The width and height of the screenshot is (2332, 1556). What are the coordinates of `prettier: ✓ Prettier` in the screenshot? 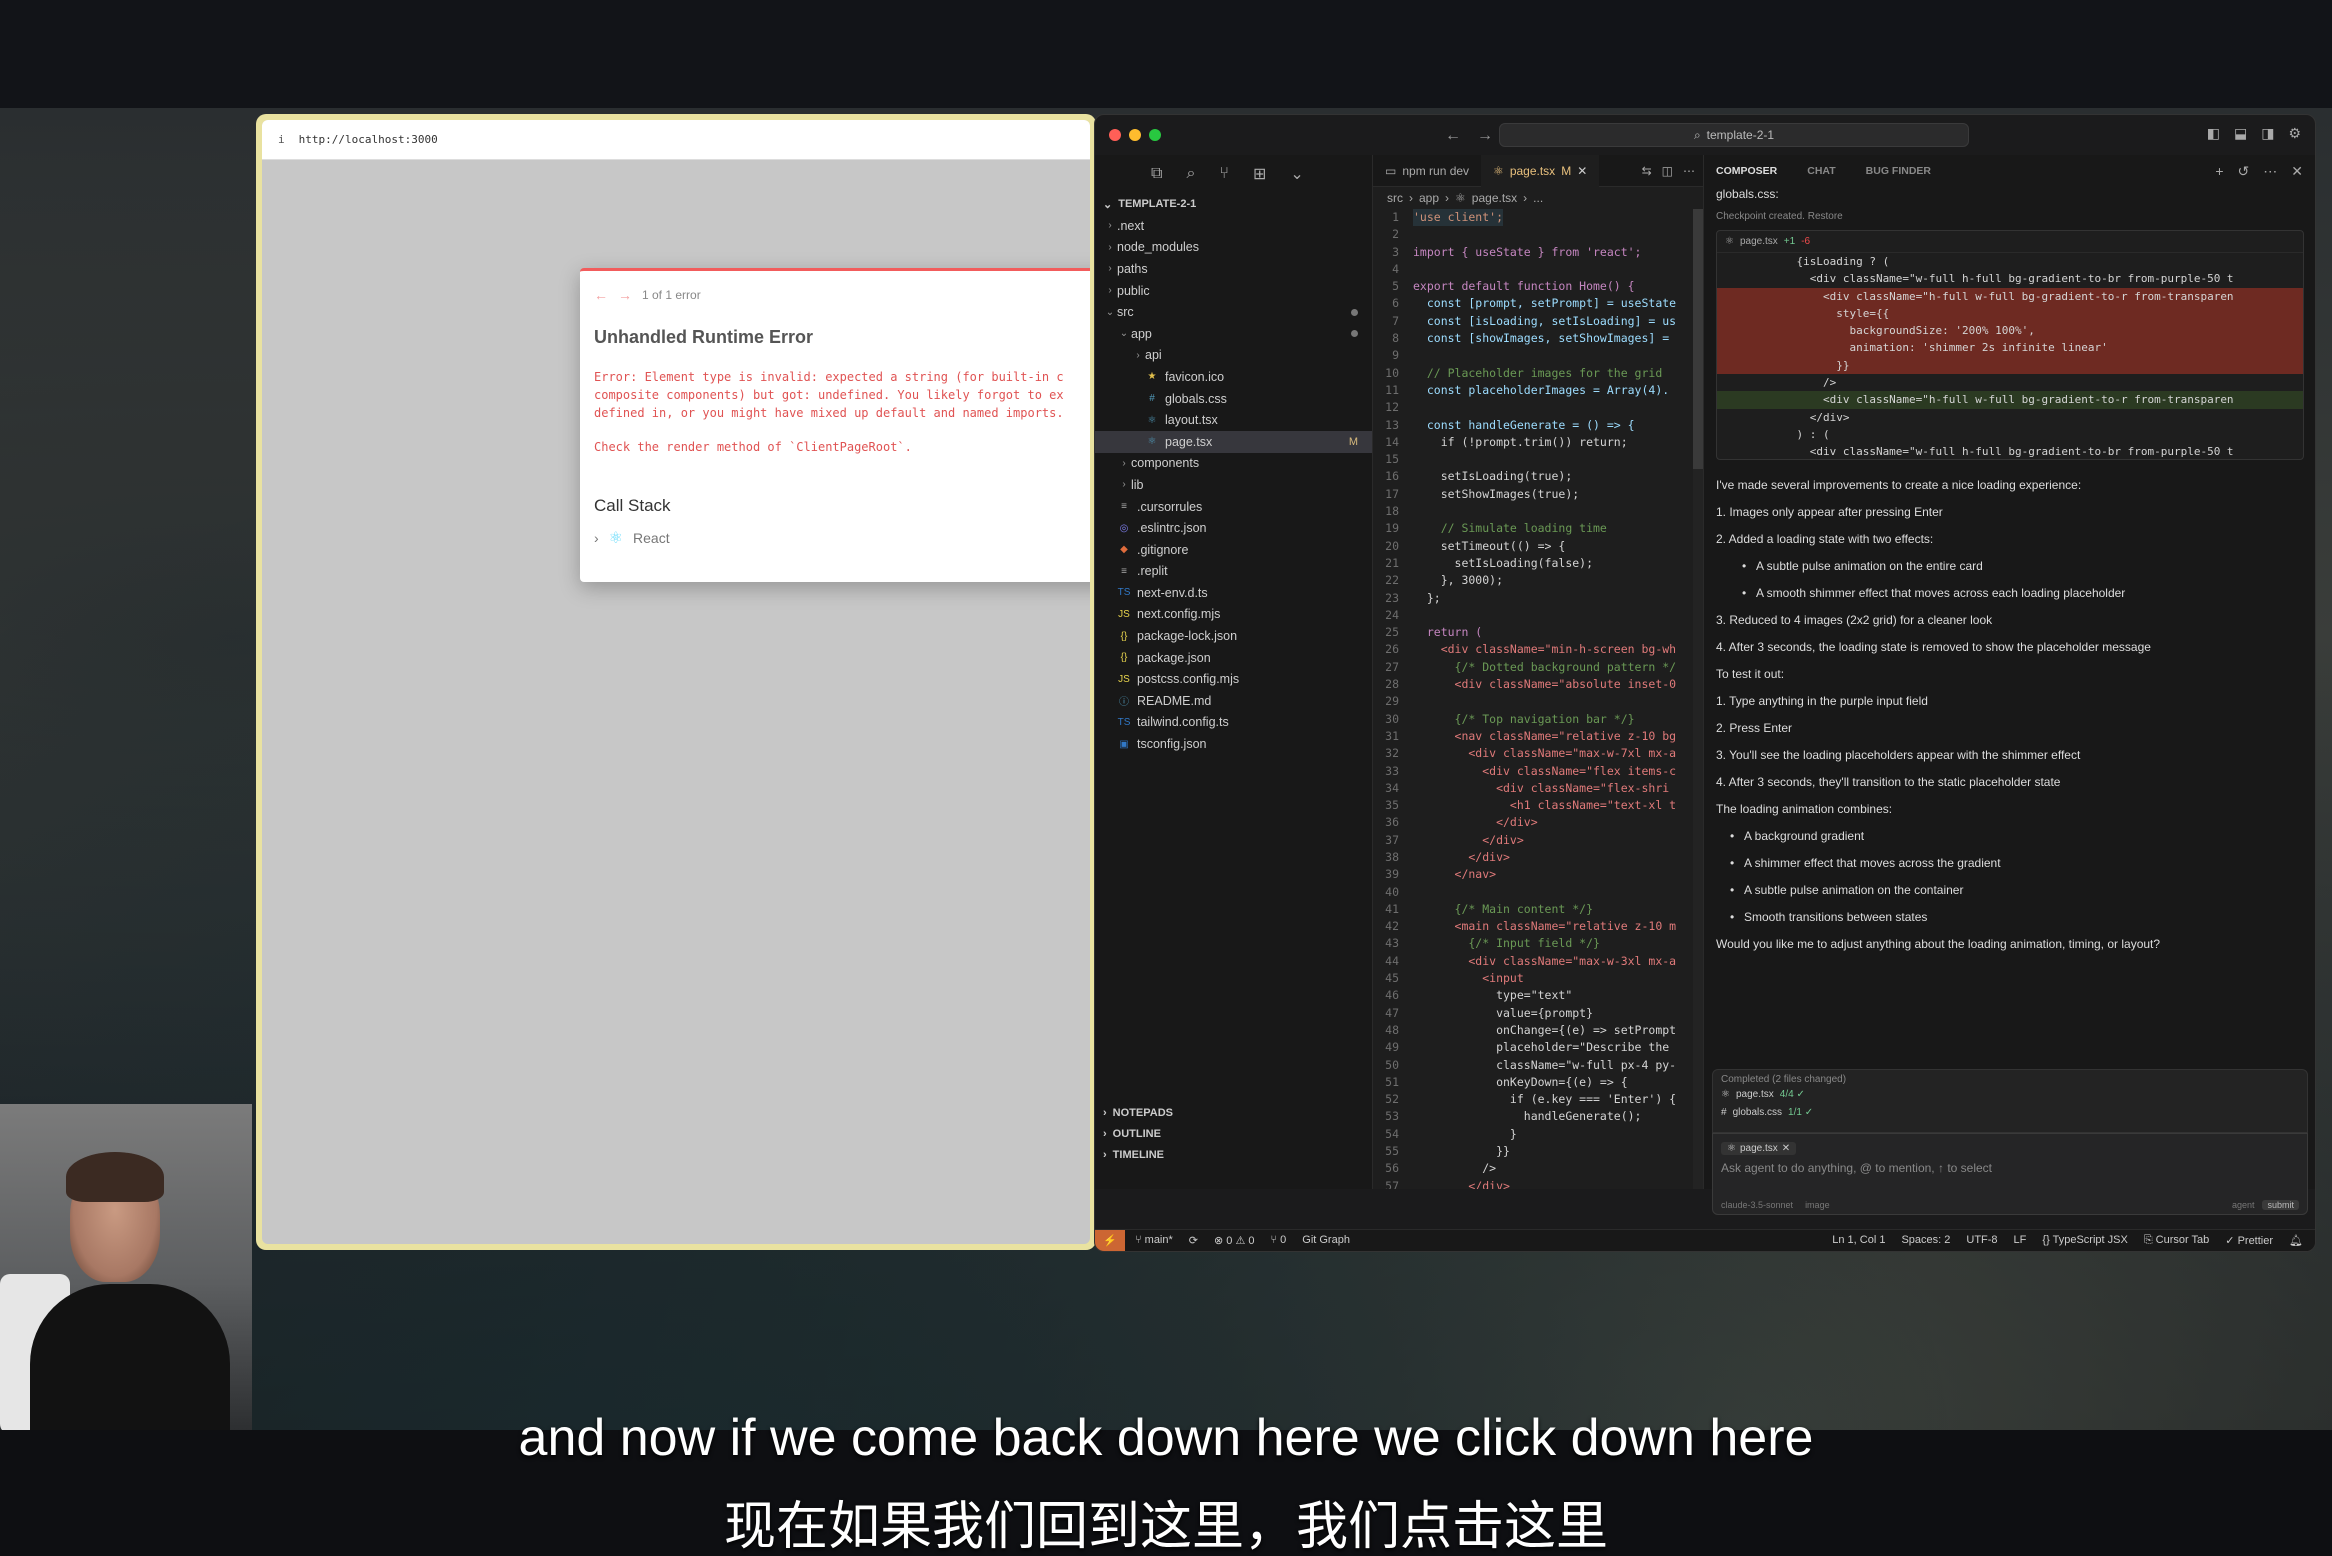 It's located at (2249, 1240).